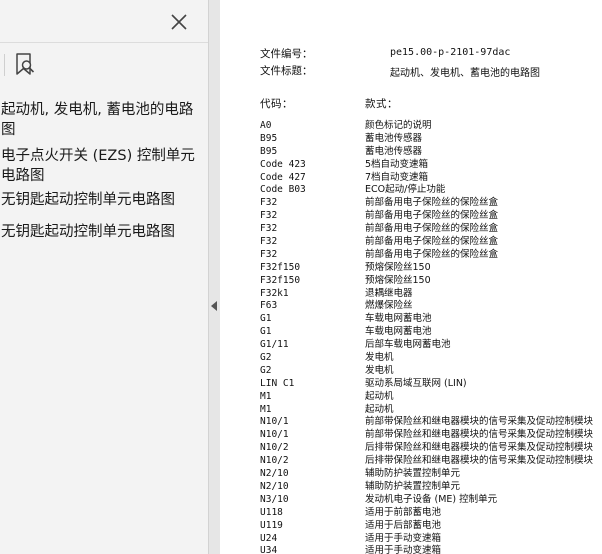 The width and height of the screenshot is (602, 554). I want to click on row-code: U118, so click(271, 512).